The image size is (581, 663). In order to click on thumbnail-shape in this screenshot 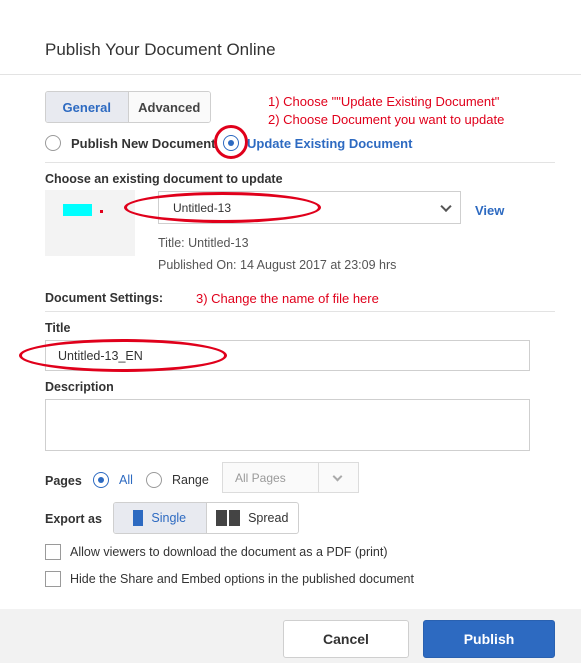, I will do `click(77, 210)`.